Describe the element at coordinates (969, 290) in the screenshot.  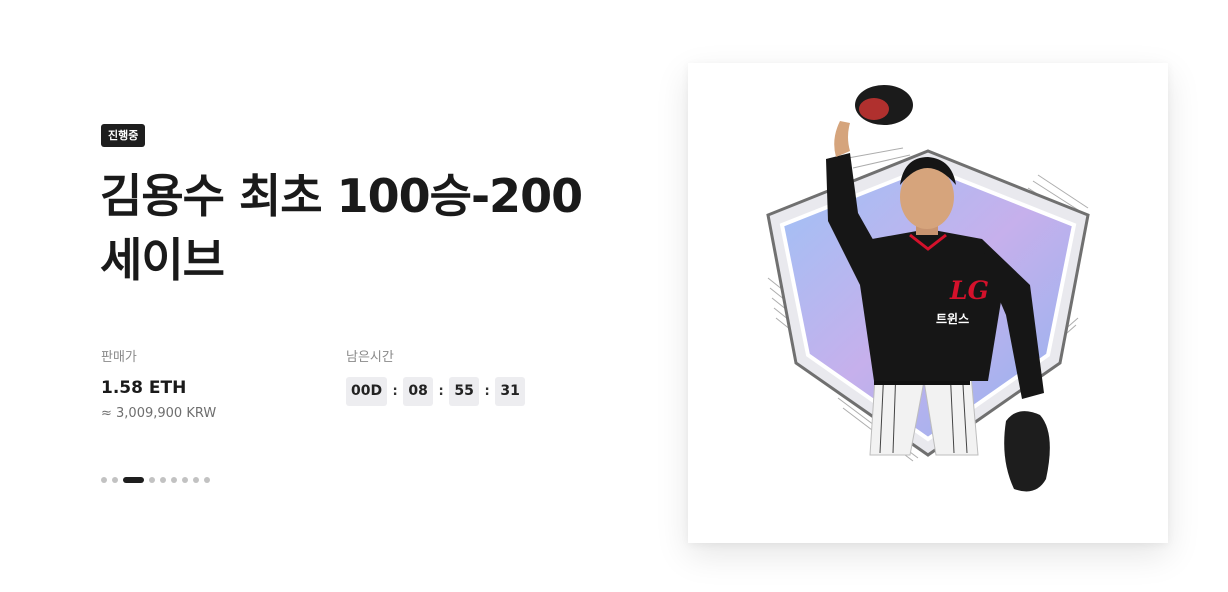
I see `jersey-logo: LG` at that location.